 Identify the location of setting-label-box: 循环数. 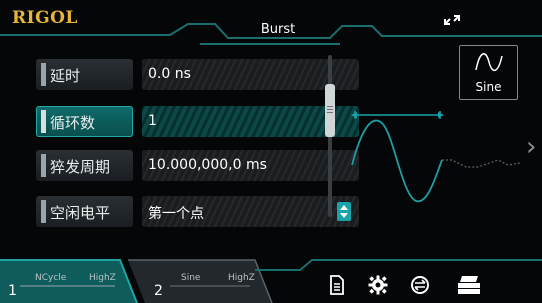
(84, 121).